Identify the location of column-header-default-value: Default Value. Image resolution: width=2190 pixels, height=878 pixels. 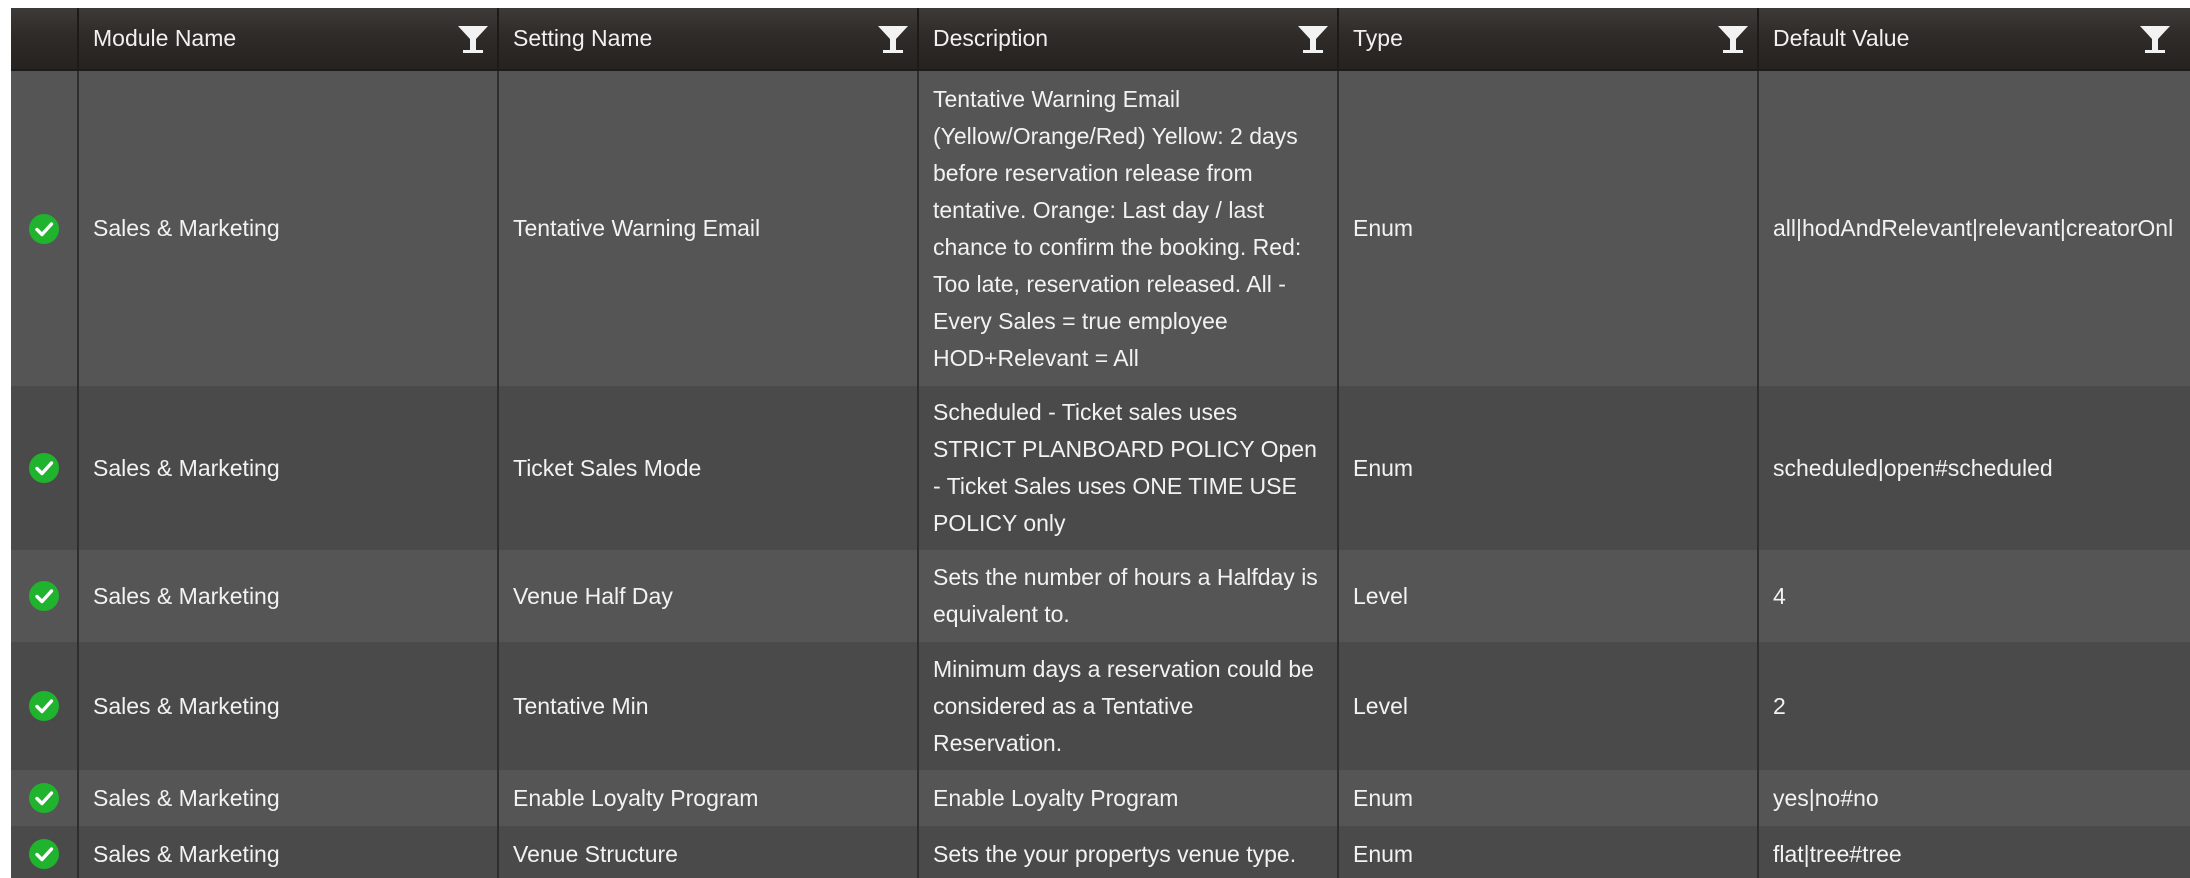
(1974, 39).